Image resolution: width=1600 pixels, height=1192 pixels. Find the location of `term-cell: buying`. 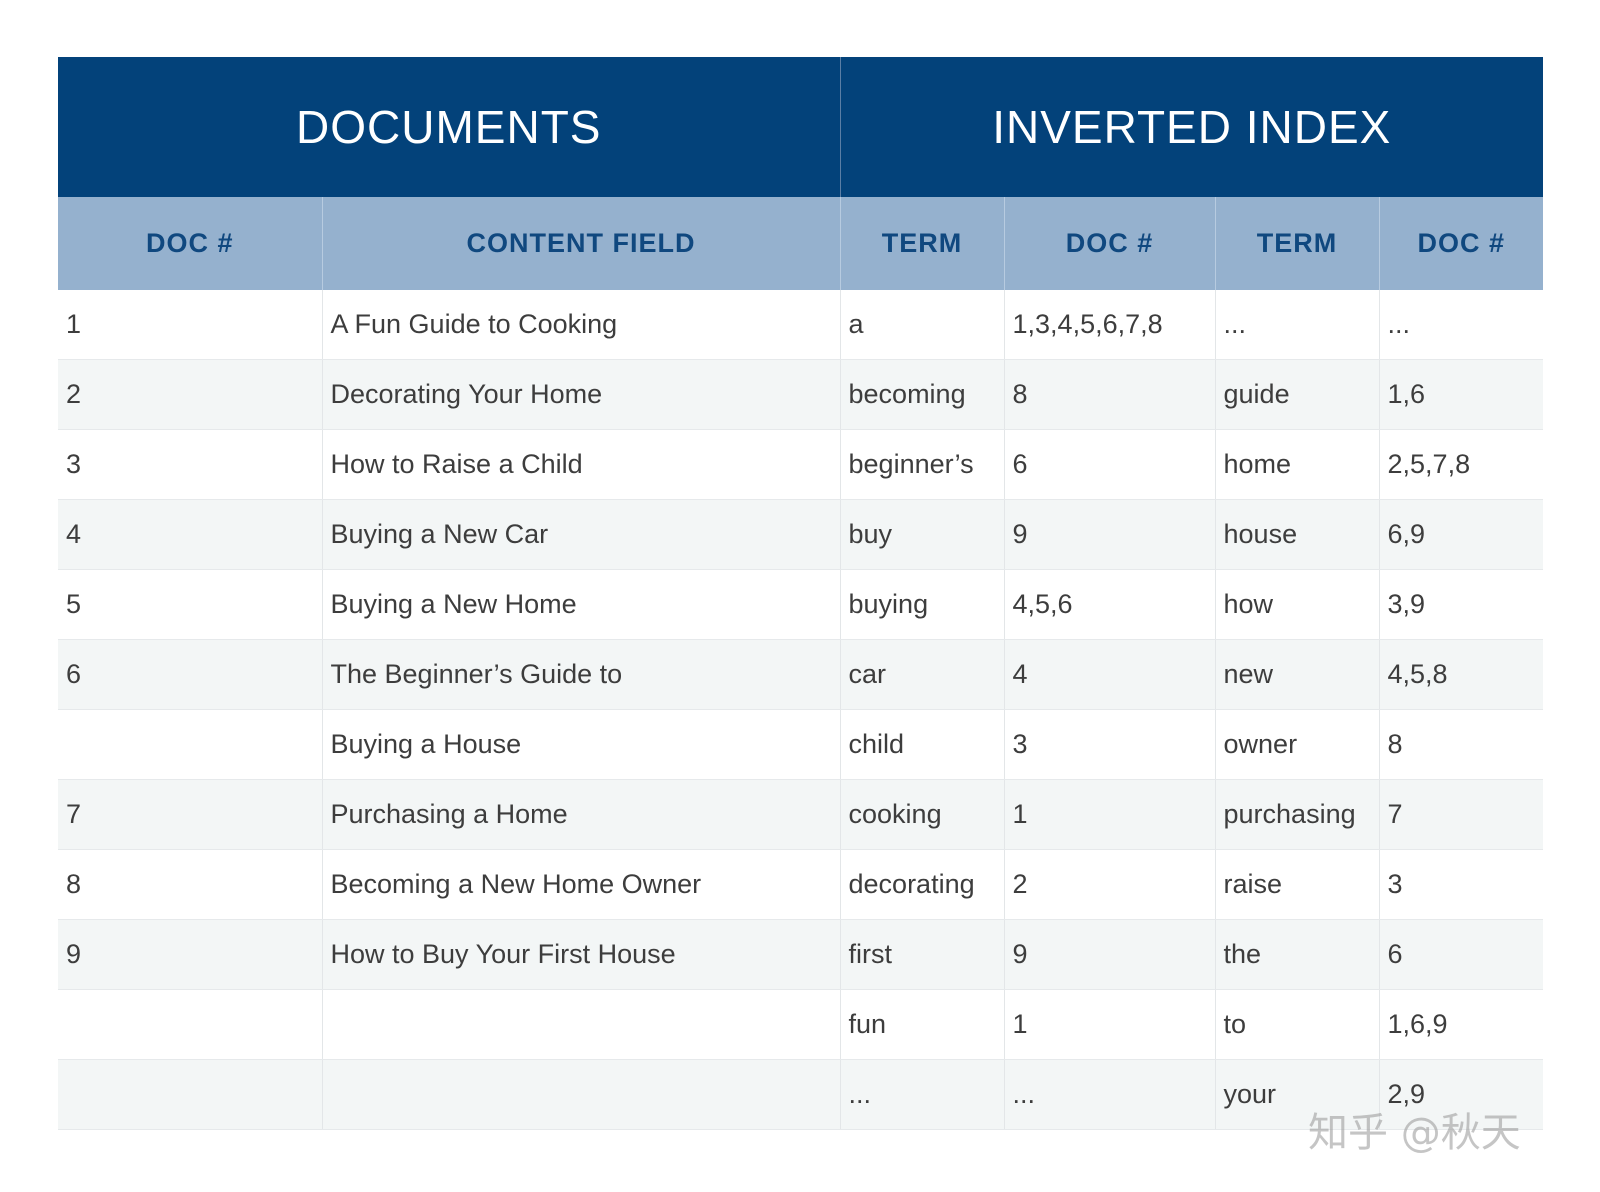

term-cell: buying is located at coordinates (922, 604).